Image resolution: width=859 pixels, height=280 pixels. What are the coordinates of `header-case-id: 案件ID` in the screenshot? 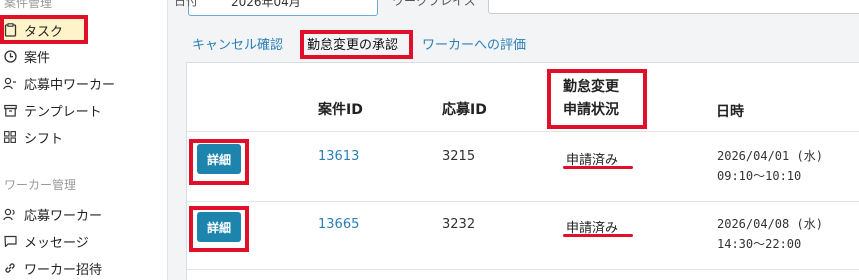 It's located at (340, 110).